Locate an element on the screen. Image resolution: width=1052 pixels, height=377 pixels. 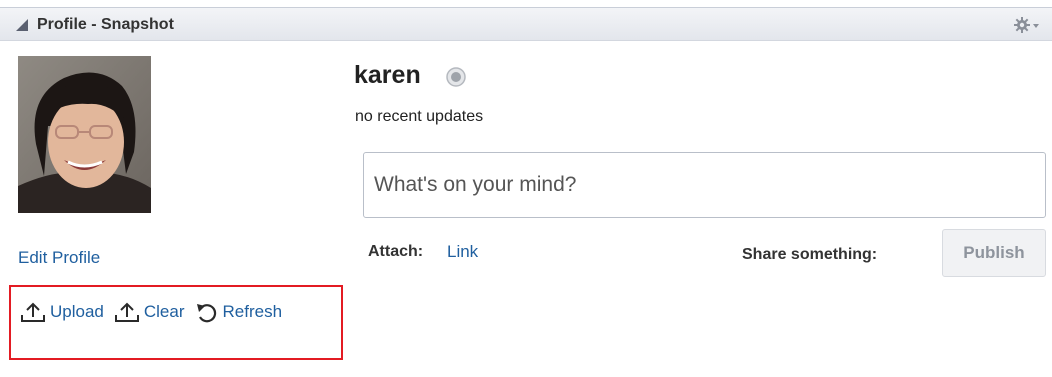
refresh-icon is located at coordinates (206, 313).